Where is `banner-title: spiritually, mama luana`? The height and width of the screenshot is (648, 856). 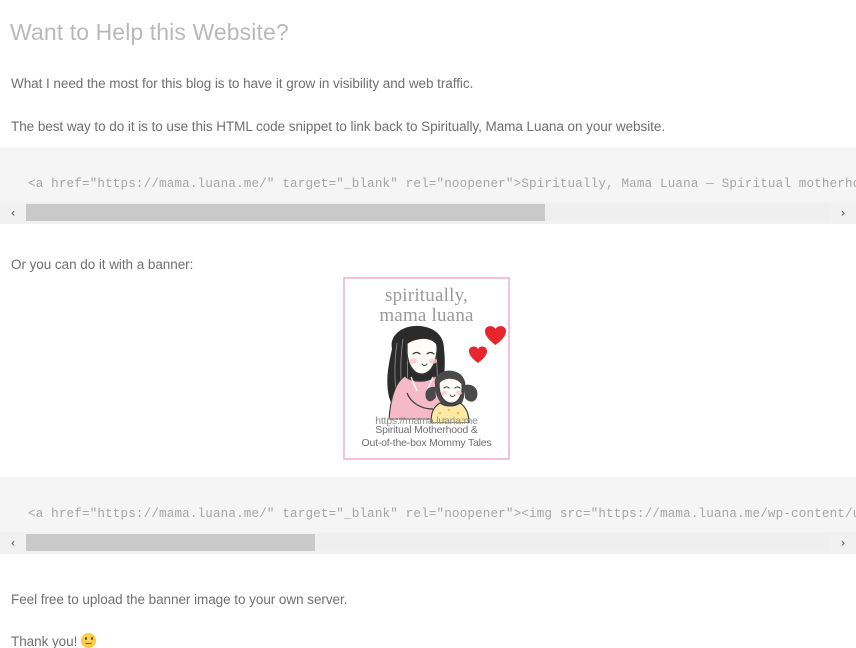 banner-title: spiritually, mama luana is located at coordinates (426, 305).